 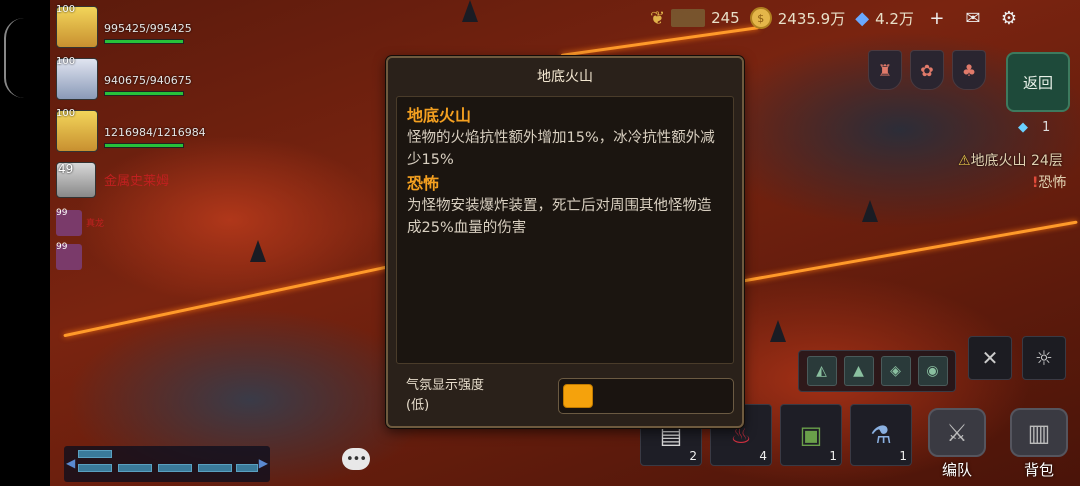 I want to click on item-count: 2, so click(x=693, y=456).